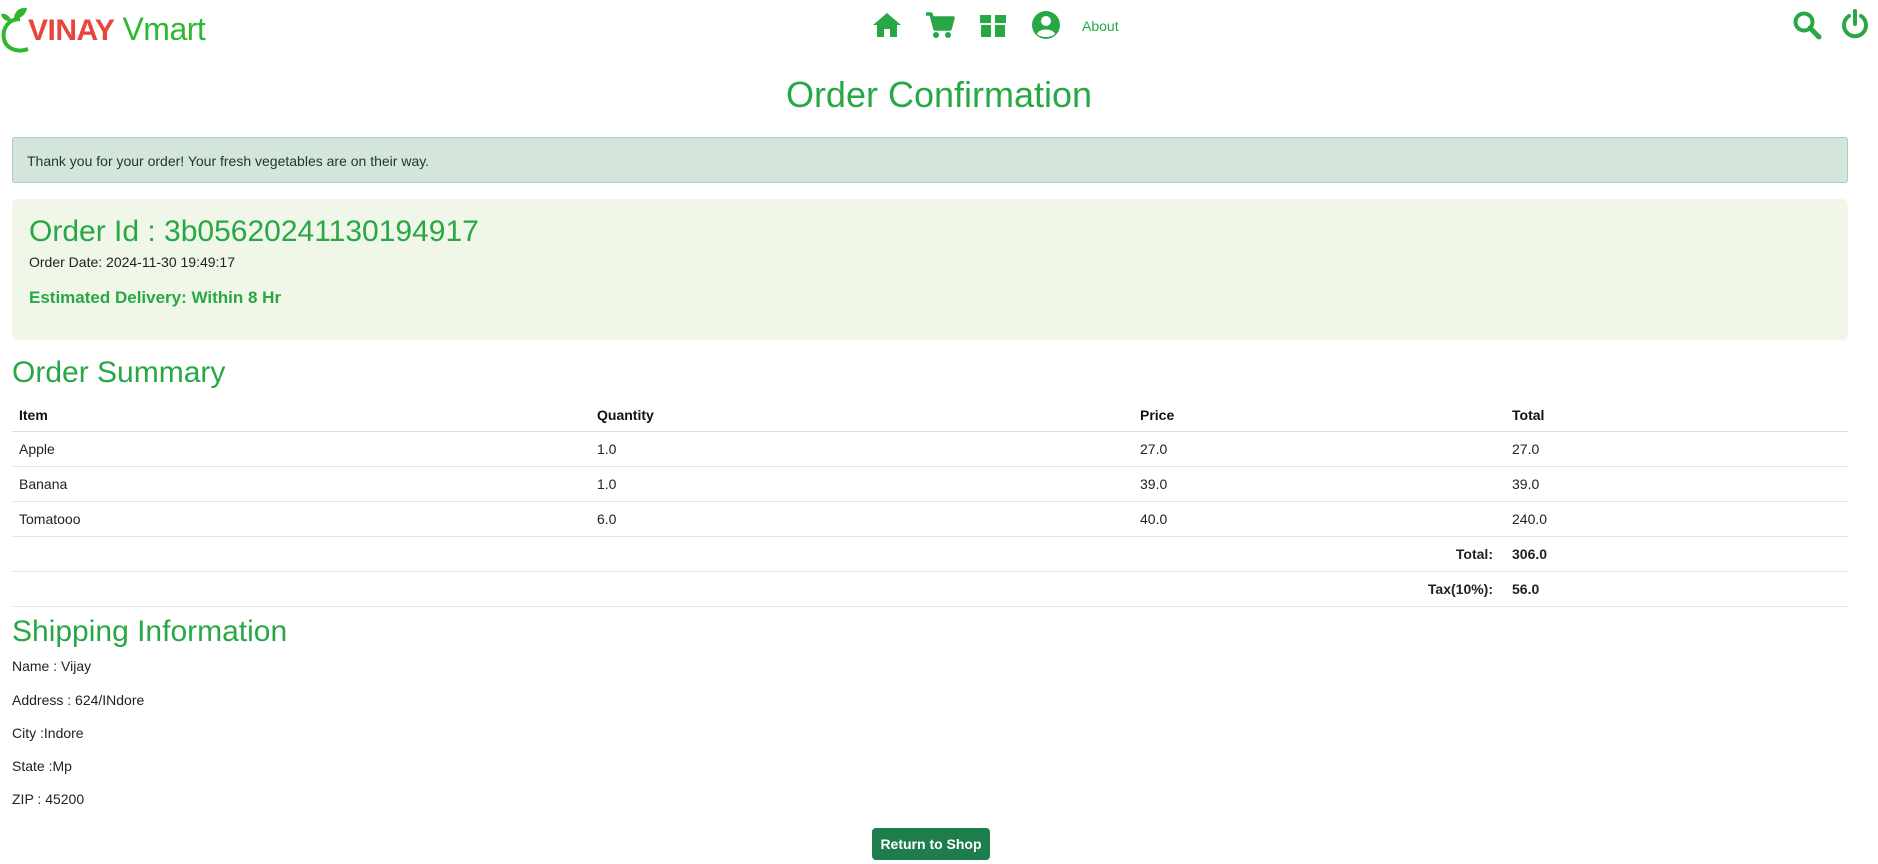 This screenshot has height=864, width=1878. I want to click on brand-name: VINAY Vmart, so click(117, 28).